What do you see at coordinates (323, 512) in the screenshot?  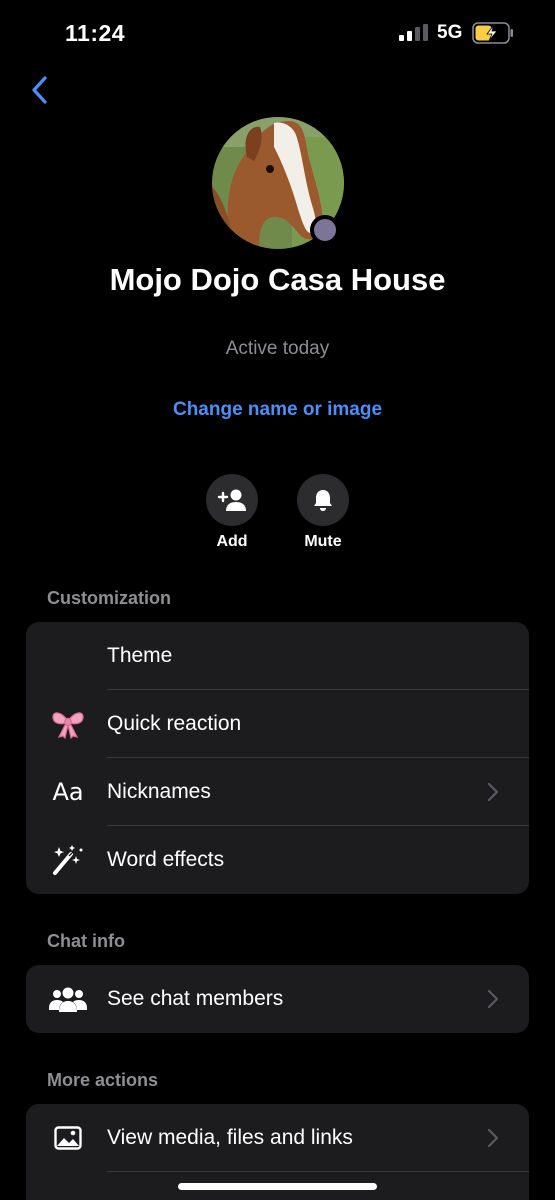 I see `mute-button: Mute` at bounding box center [323, 512].